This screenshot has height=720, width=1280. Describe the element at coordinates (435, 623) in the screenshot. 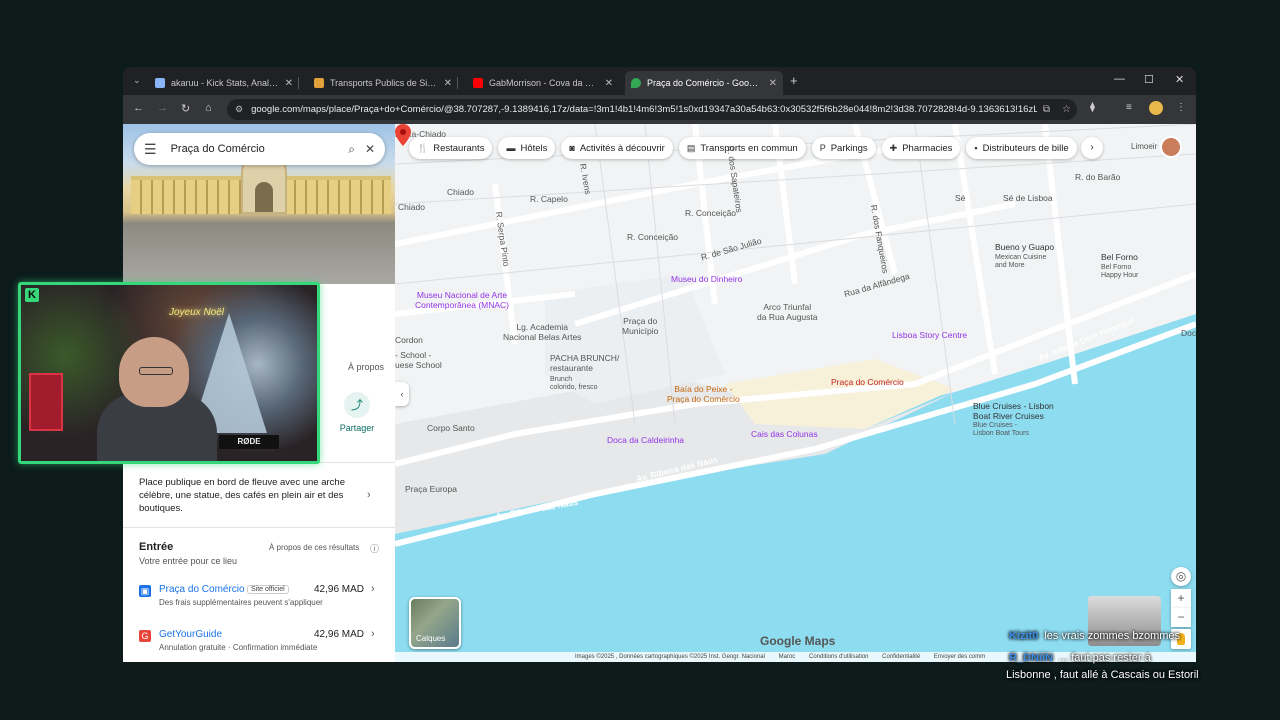

I see `layers-button: Calques` at that location.